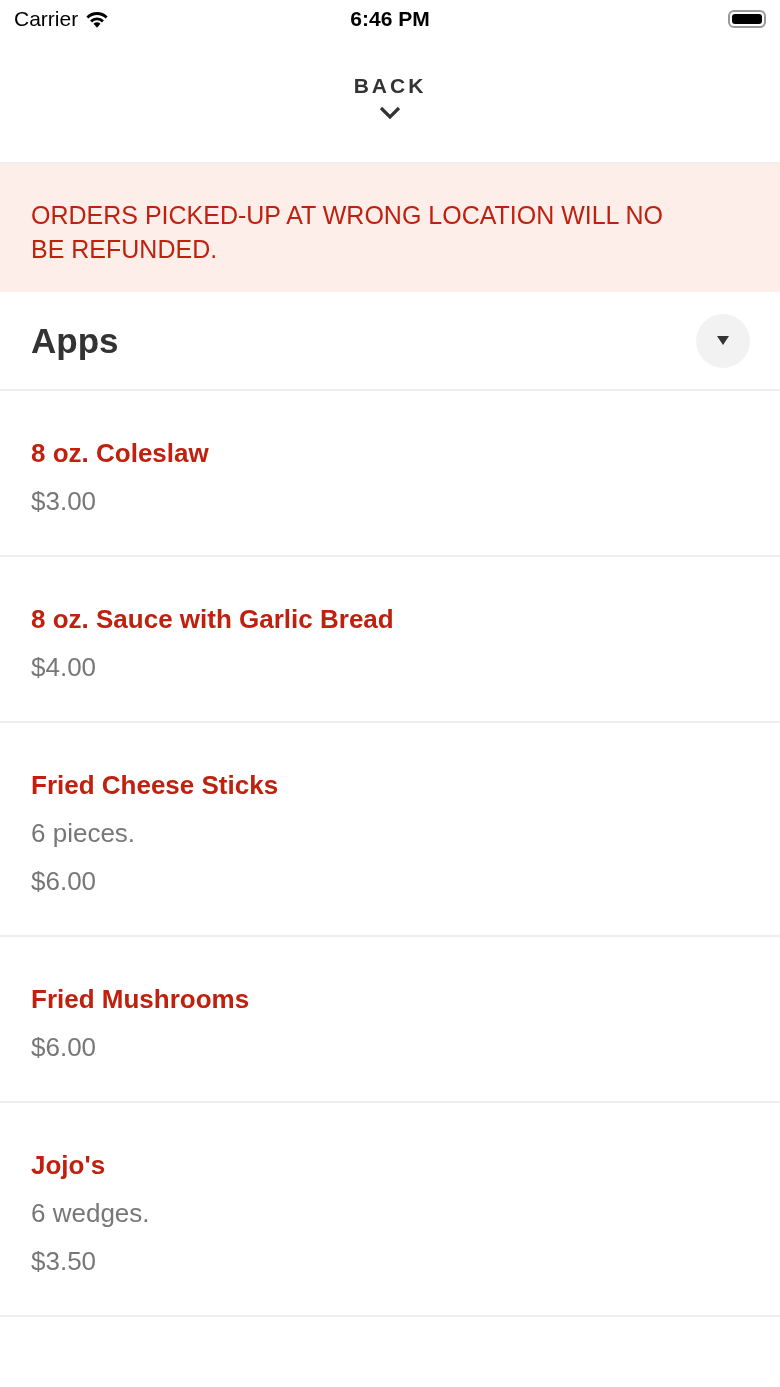 This screenshot has width=780, height=1387. Describe the element at coordinates (69, 1165) in the screenshot. I see `item-name: Jojo's` at that location.